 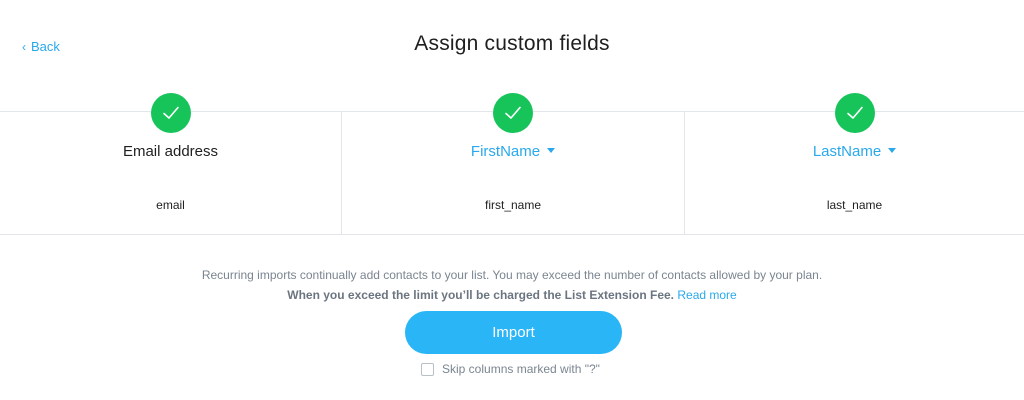 What do you see at coordinates (512, 43) in the screenshot?
I see `page-title: Assign custom fields` at bounding box center [512, 43].